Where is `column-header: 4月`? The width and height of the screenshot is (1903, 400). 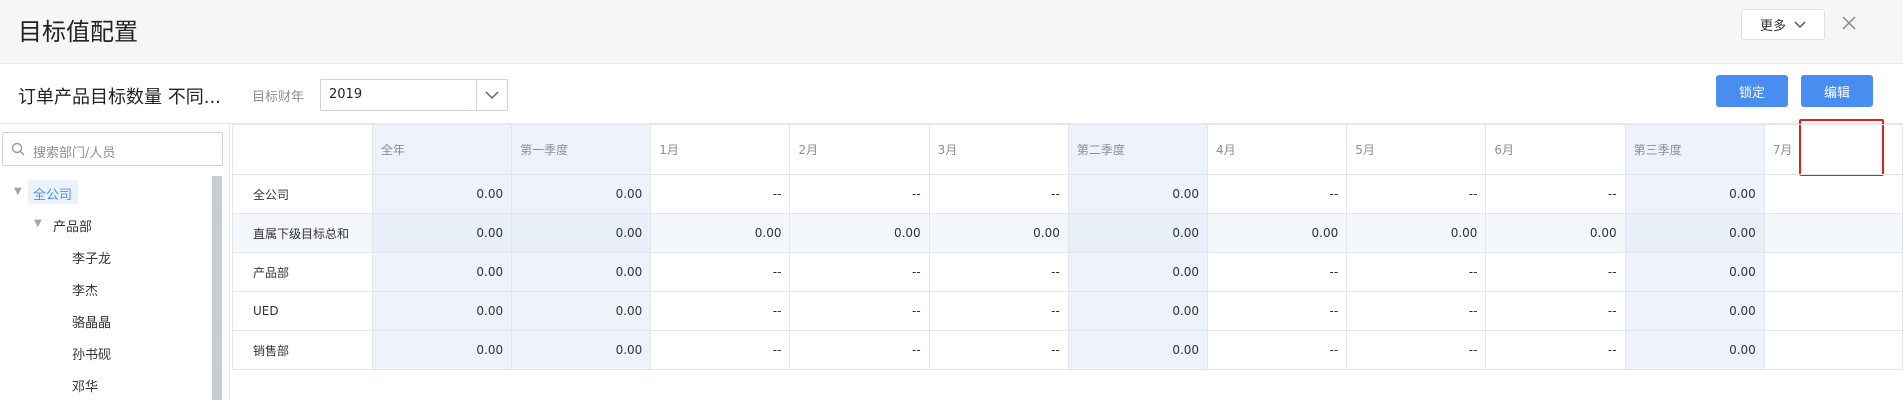 column-header: 4月 is located at coordinates (1277, 149).